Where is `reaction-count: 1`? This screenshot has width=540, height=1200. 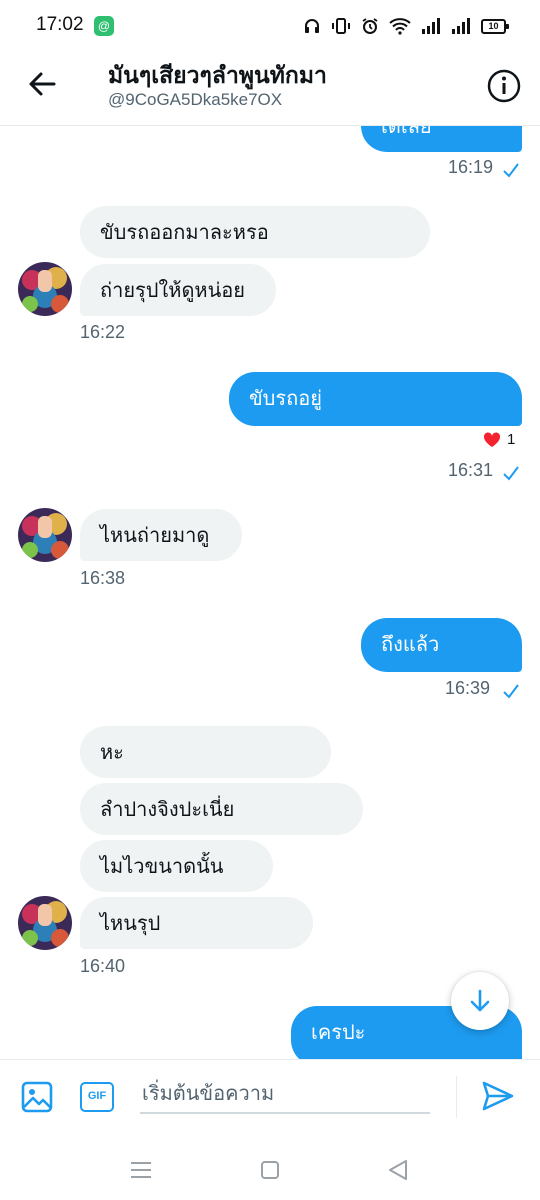
reaction-count: 1 is located at coordinates (511, 439).